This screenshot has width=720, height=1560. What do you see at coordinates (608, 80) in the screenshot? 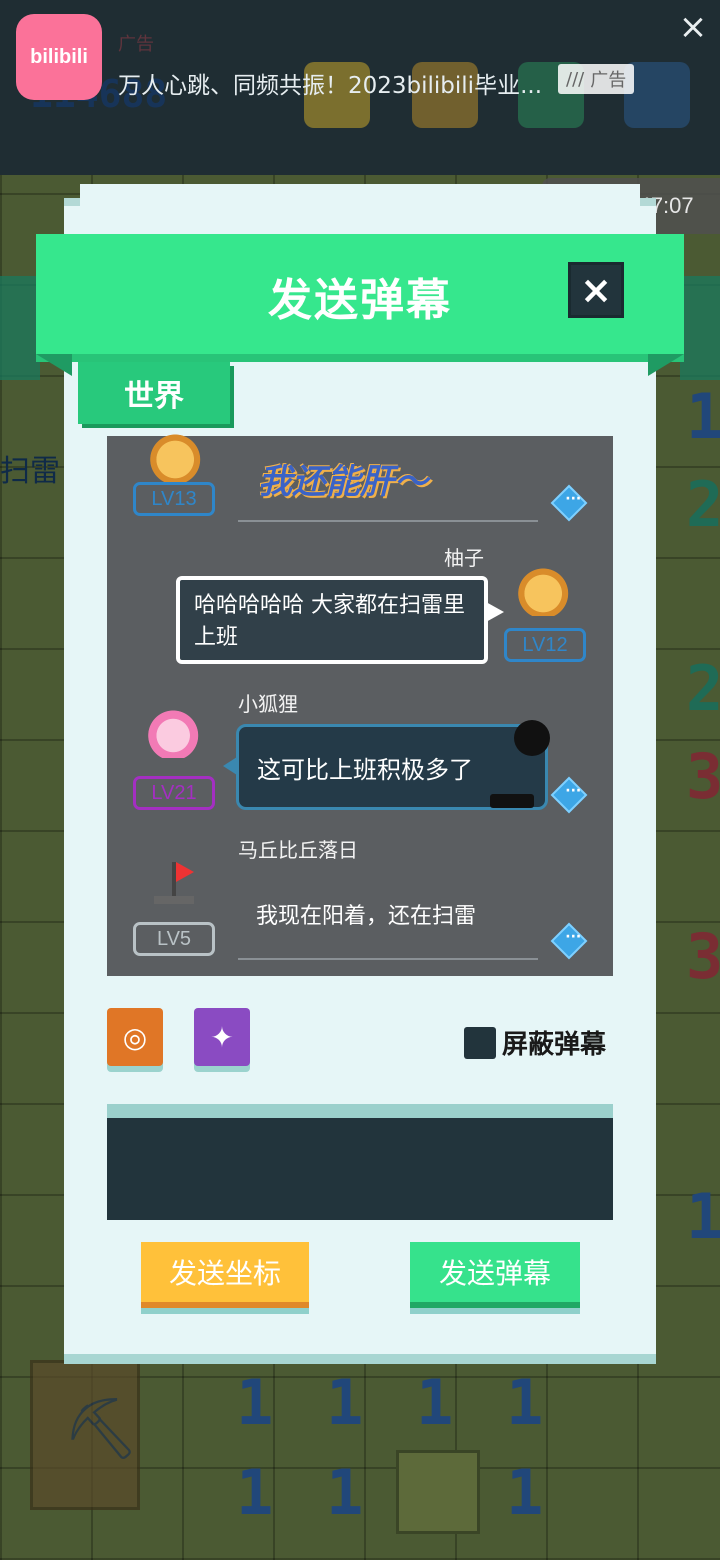
I see `ad-badge-label: 广告` at bounding box center [608, 80].